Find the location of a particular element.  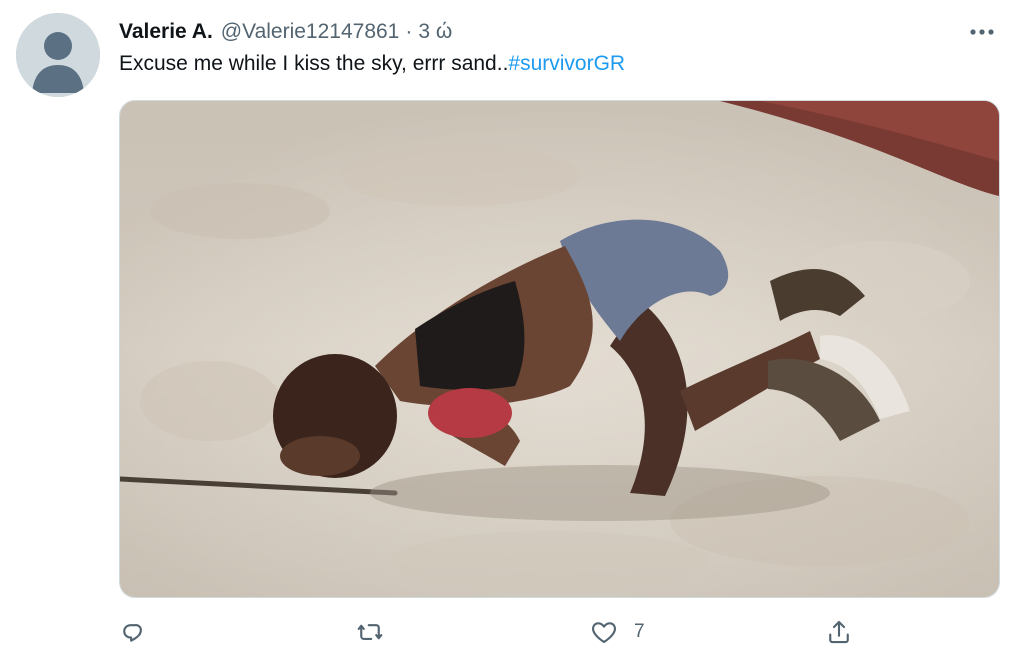

tweet-header: Valerie A. @Valerie12147861 · 3 ώ is located at coordinates (285, 32).